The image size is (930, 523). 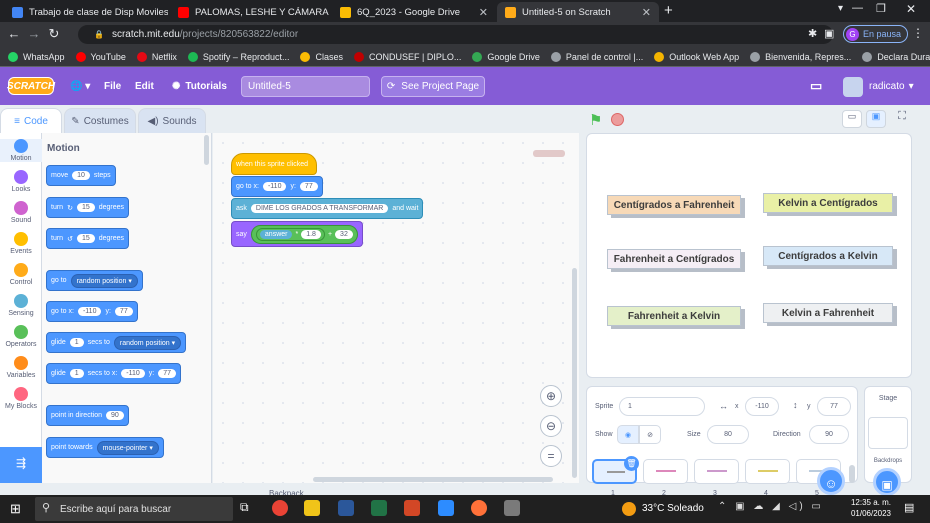 What do you see at coordinates (311, 234) in the screenshot?
I see `multiplier-input: 1.8` at bounding box center [311, 234].